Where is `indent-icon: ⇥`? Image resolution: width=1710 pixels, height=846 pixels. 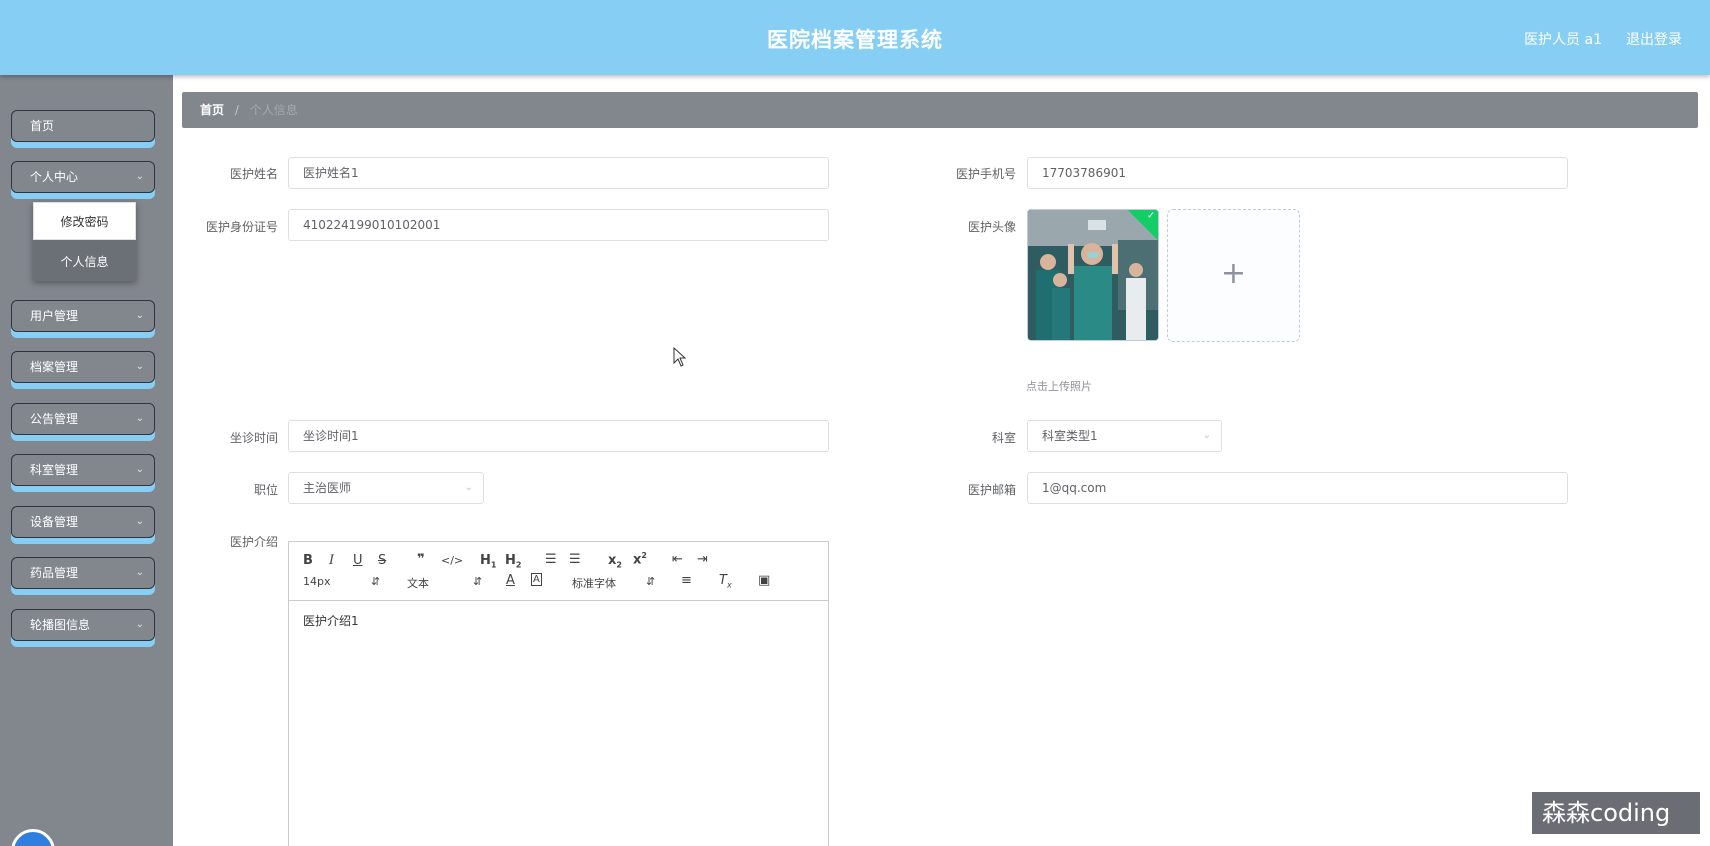 indent-icon: ⇥ is located at coordinates (702, 559).